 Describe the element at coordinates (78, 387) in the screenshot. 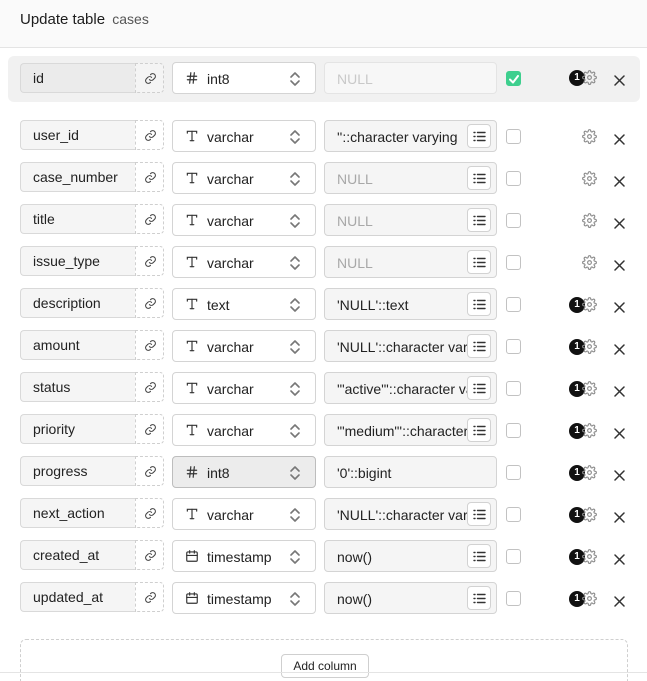

I see `column-name-input: status` at that location.